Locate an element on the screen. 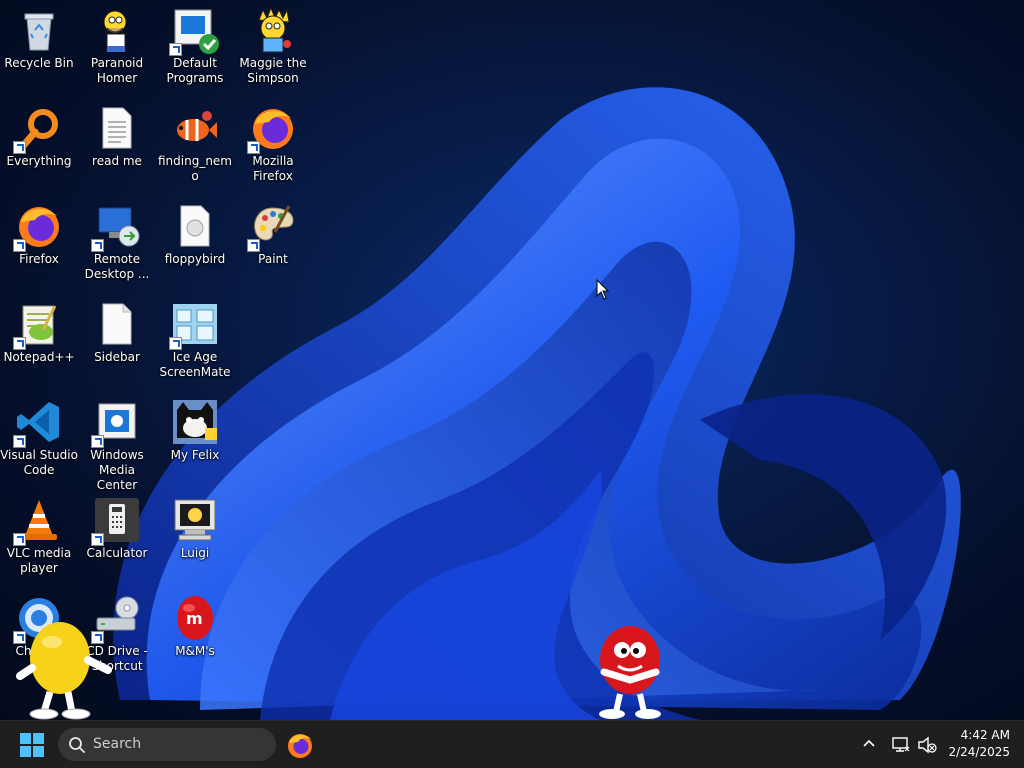  blank-document-icon is located at coordinates (117, 324).